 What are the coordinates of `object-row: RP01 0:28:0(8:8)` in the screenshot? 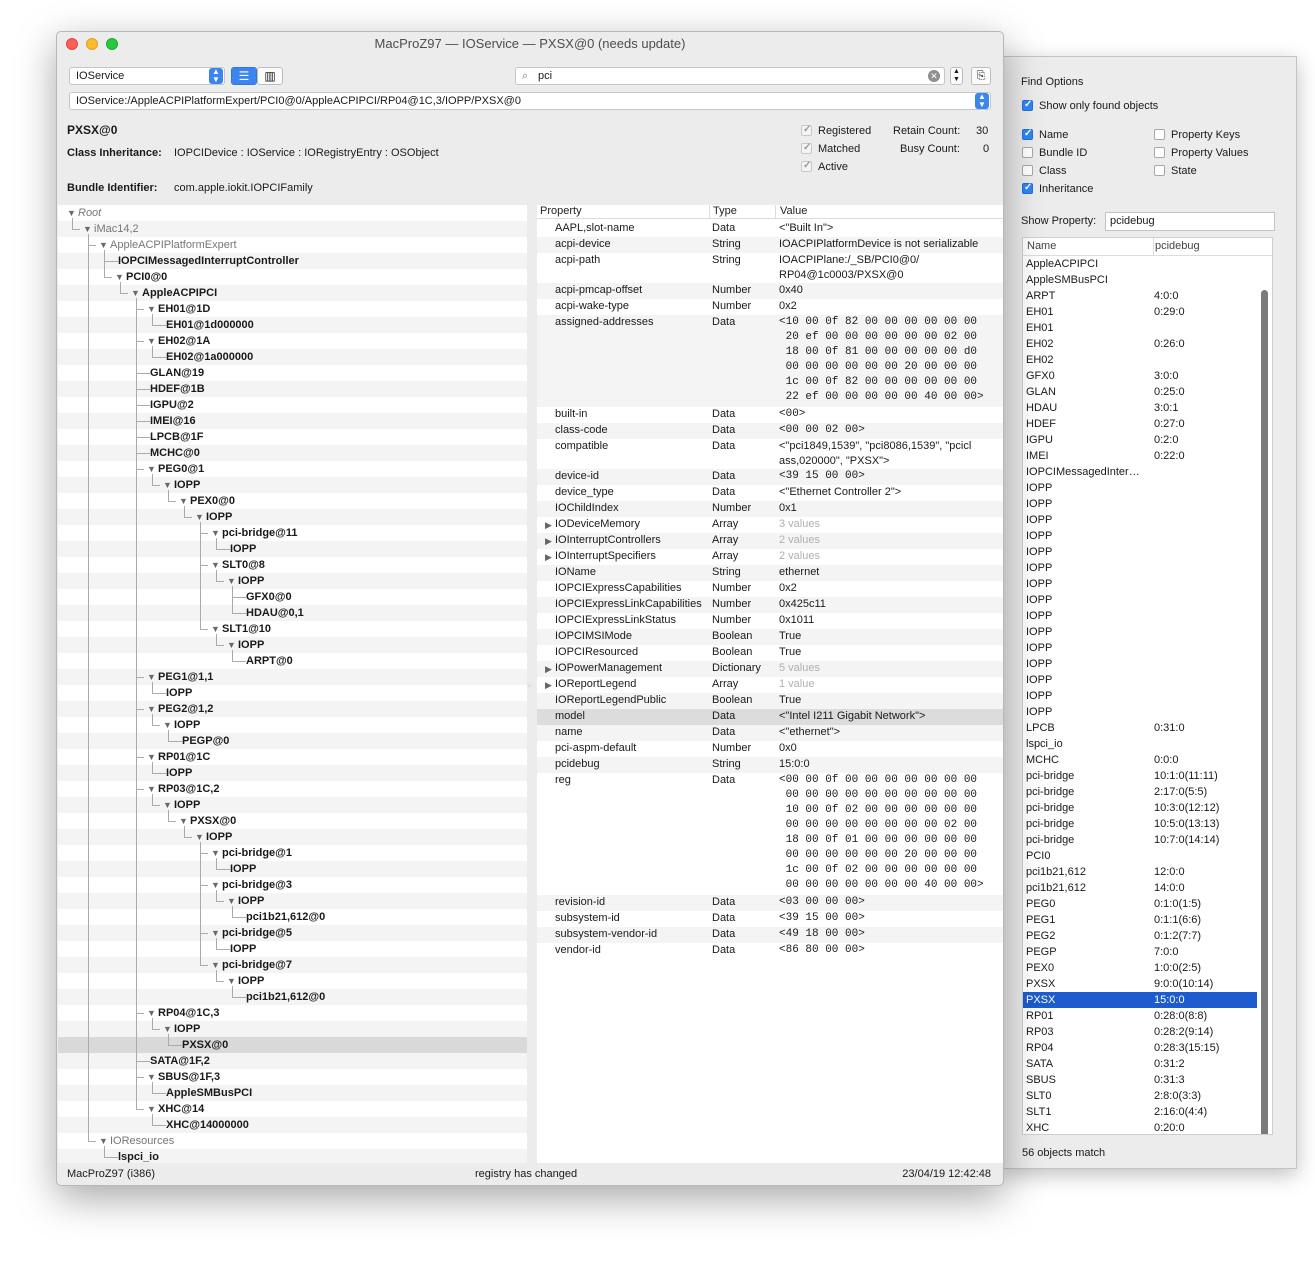 It's located at (1140, 1016).